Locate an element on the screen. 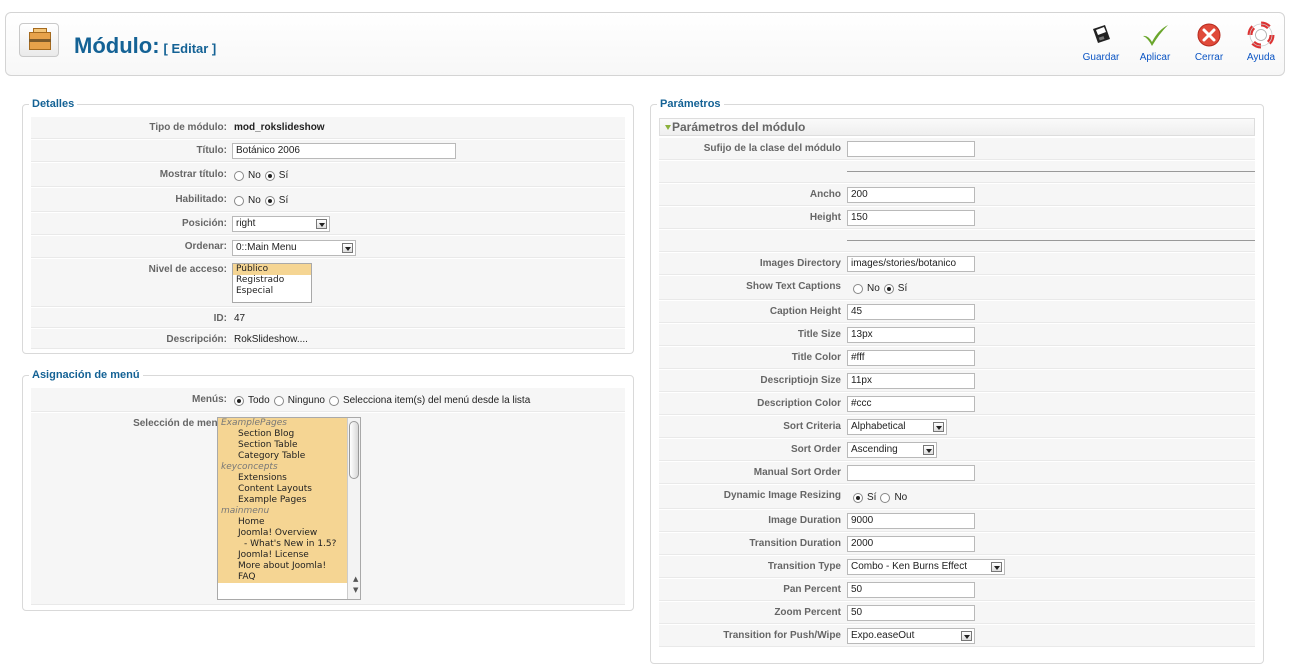 The width and height of the screenshot is (1291, 664). menu-item: FAQ is located at coordinates (289, 577).